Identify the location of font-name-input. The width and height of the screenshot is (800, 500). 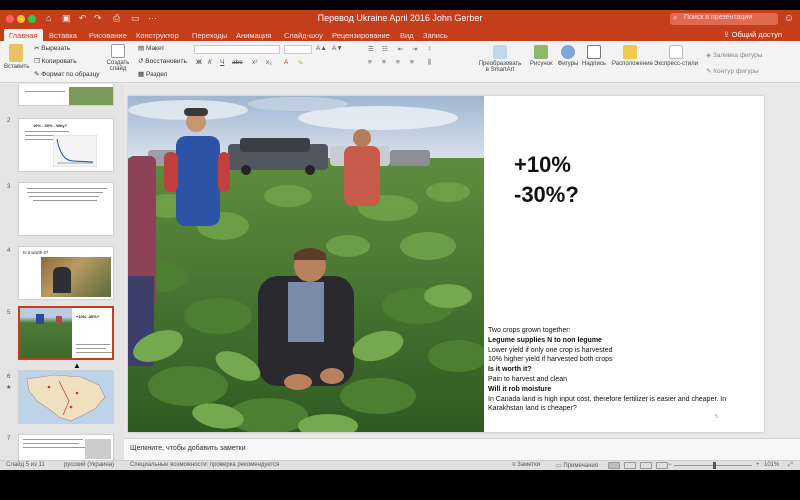
(237, 49).